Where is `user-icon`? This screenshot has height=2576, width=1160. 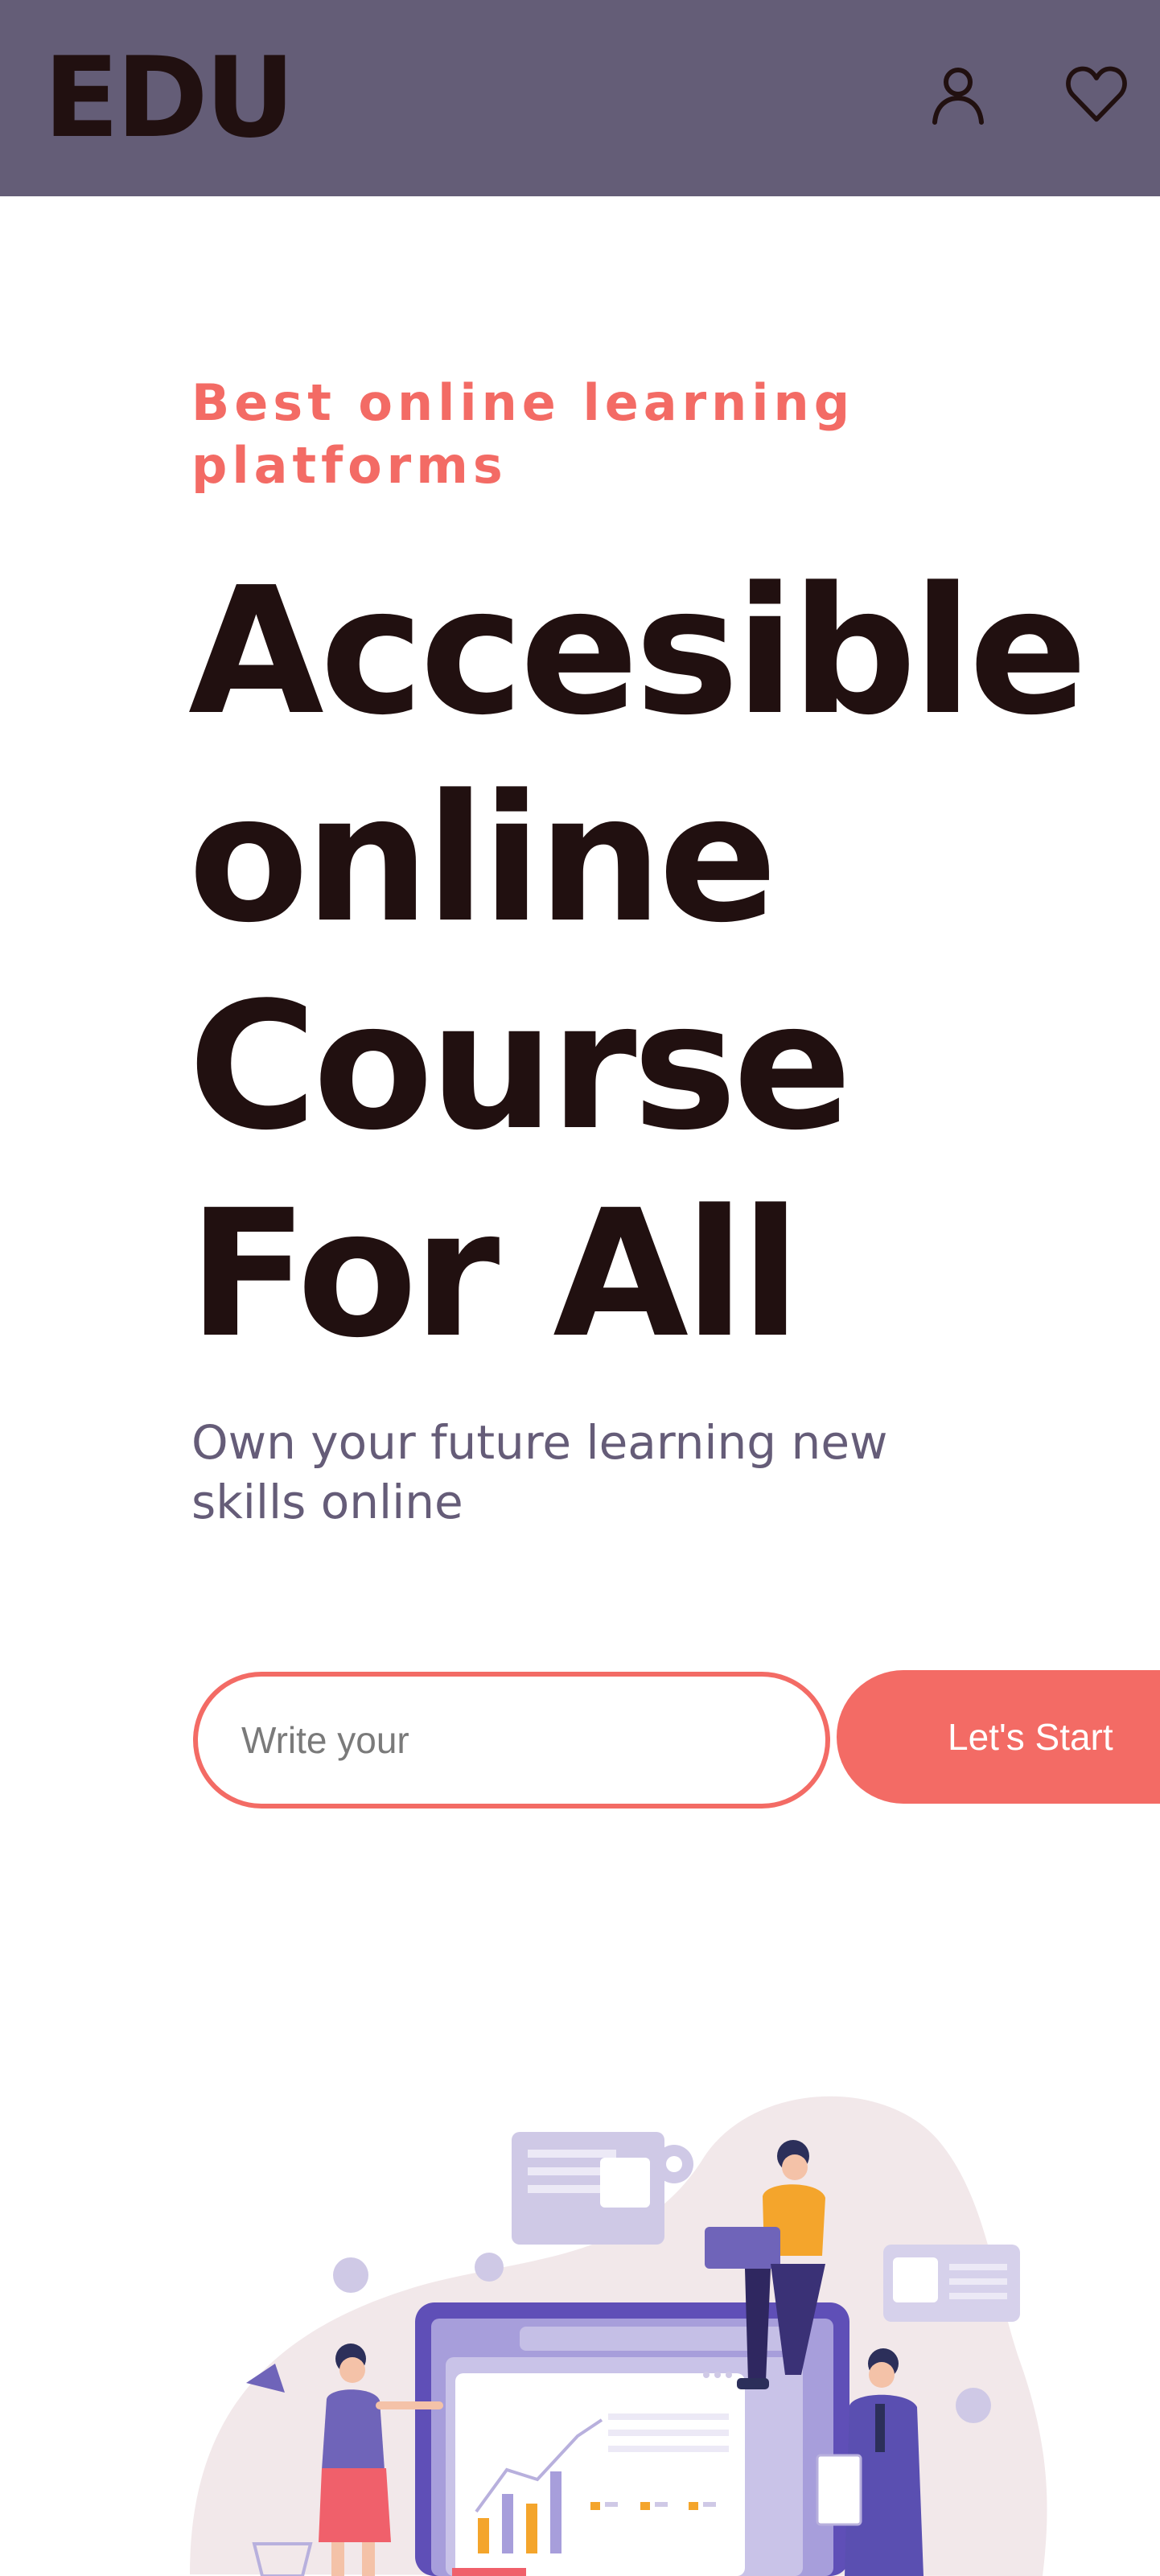 user-icon is located at coordinates (958, 94).